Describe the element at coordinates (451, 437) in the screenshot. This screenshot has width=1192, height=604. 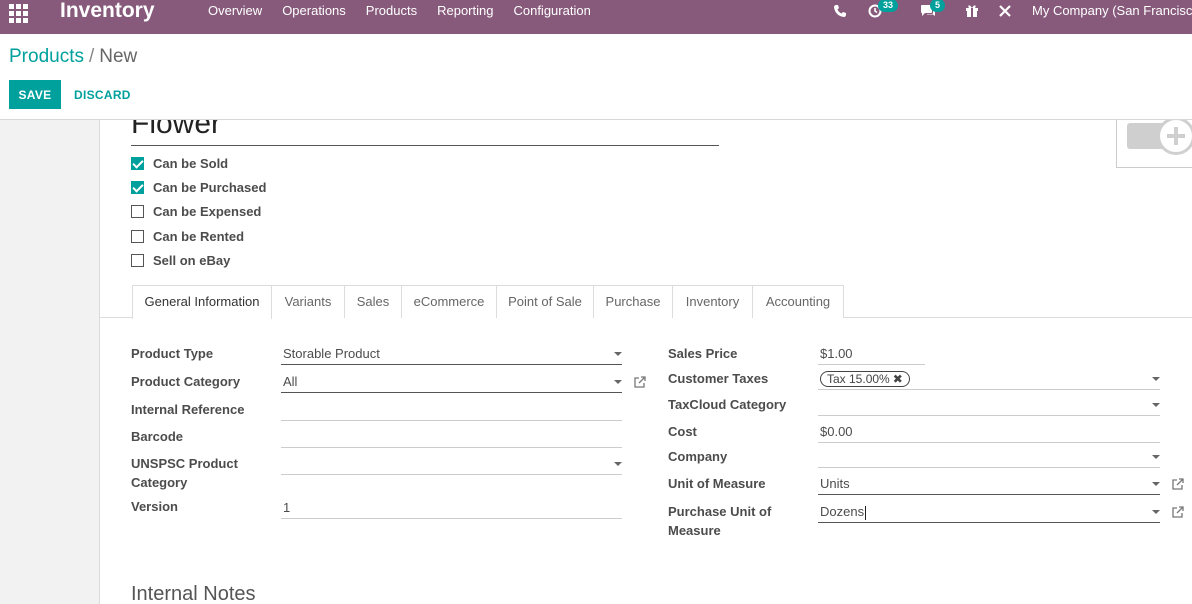
I see `barcode-input` at that location.